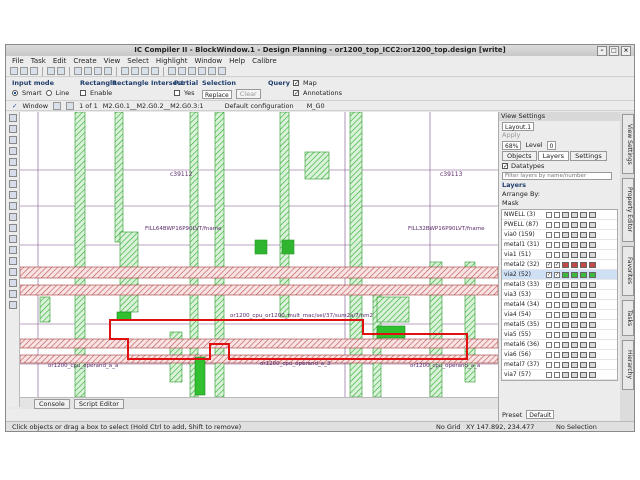 Image resolution: width=640 pixels, height=480 pixels. Describe the element at coordinates (172, 61) in the screenshot. I see `menu-highlight: Highlight` at that location.